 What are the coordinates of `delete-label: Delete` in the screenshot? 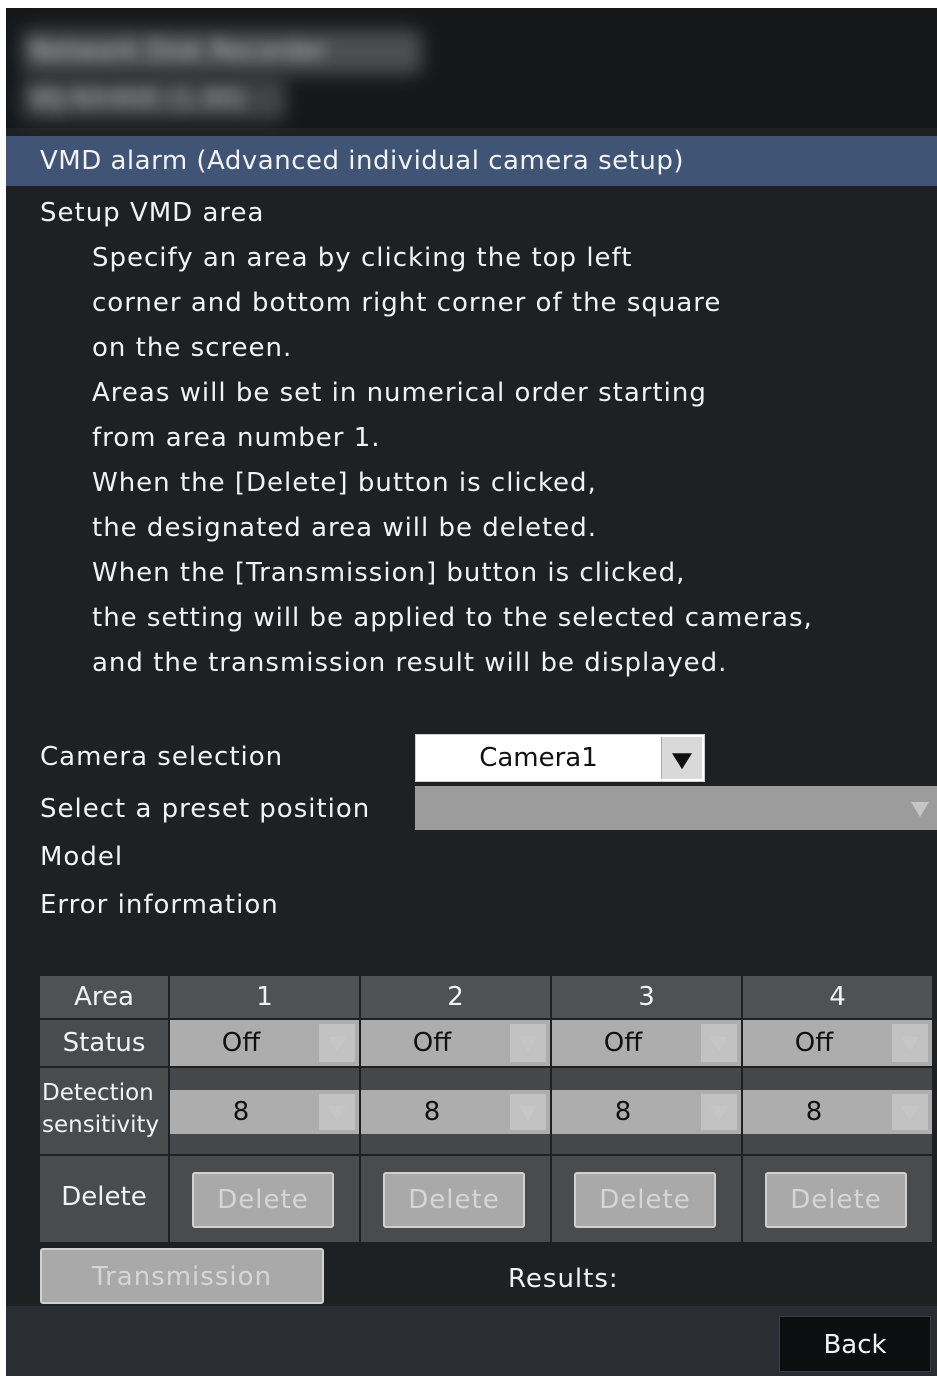 It's located at (104, 1197).